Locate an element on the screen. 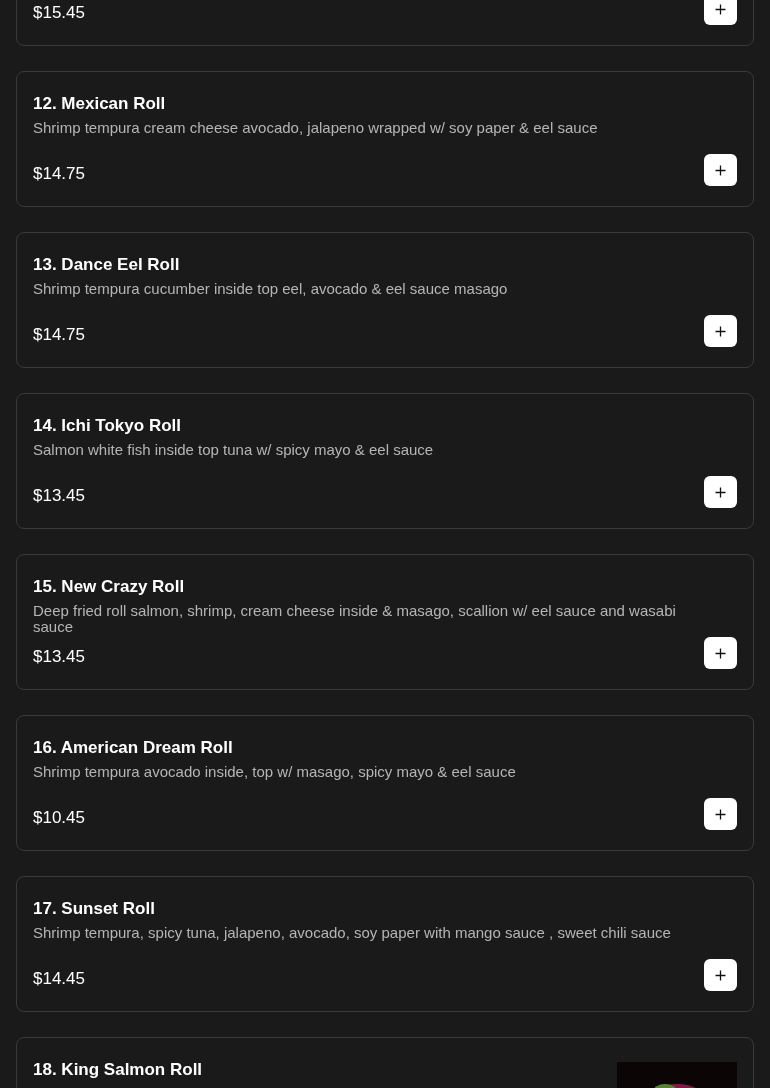  menu-item-card: 13. Dance Eel Roll Shrimp tempura cucumber inside top eel, avocado & eel sauce masago $14.75 is located at coordinates (385, 300).